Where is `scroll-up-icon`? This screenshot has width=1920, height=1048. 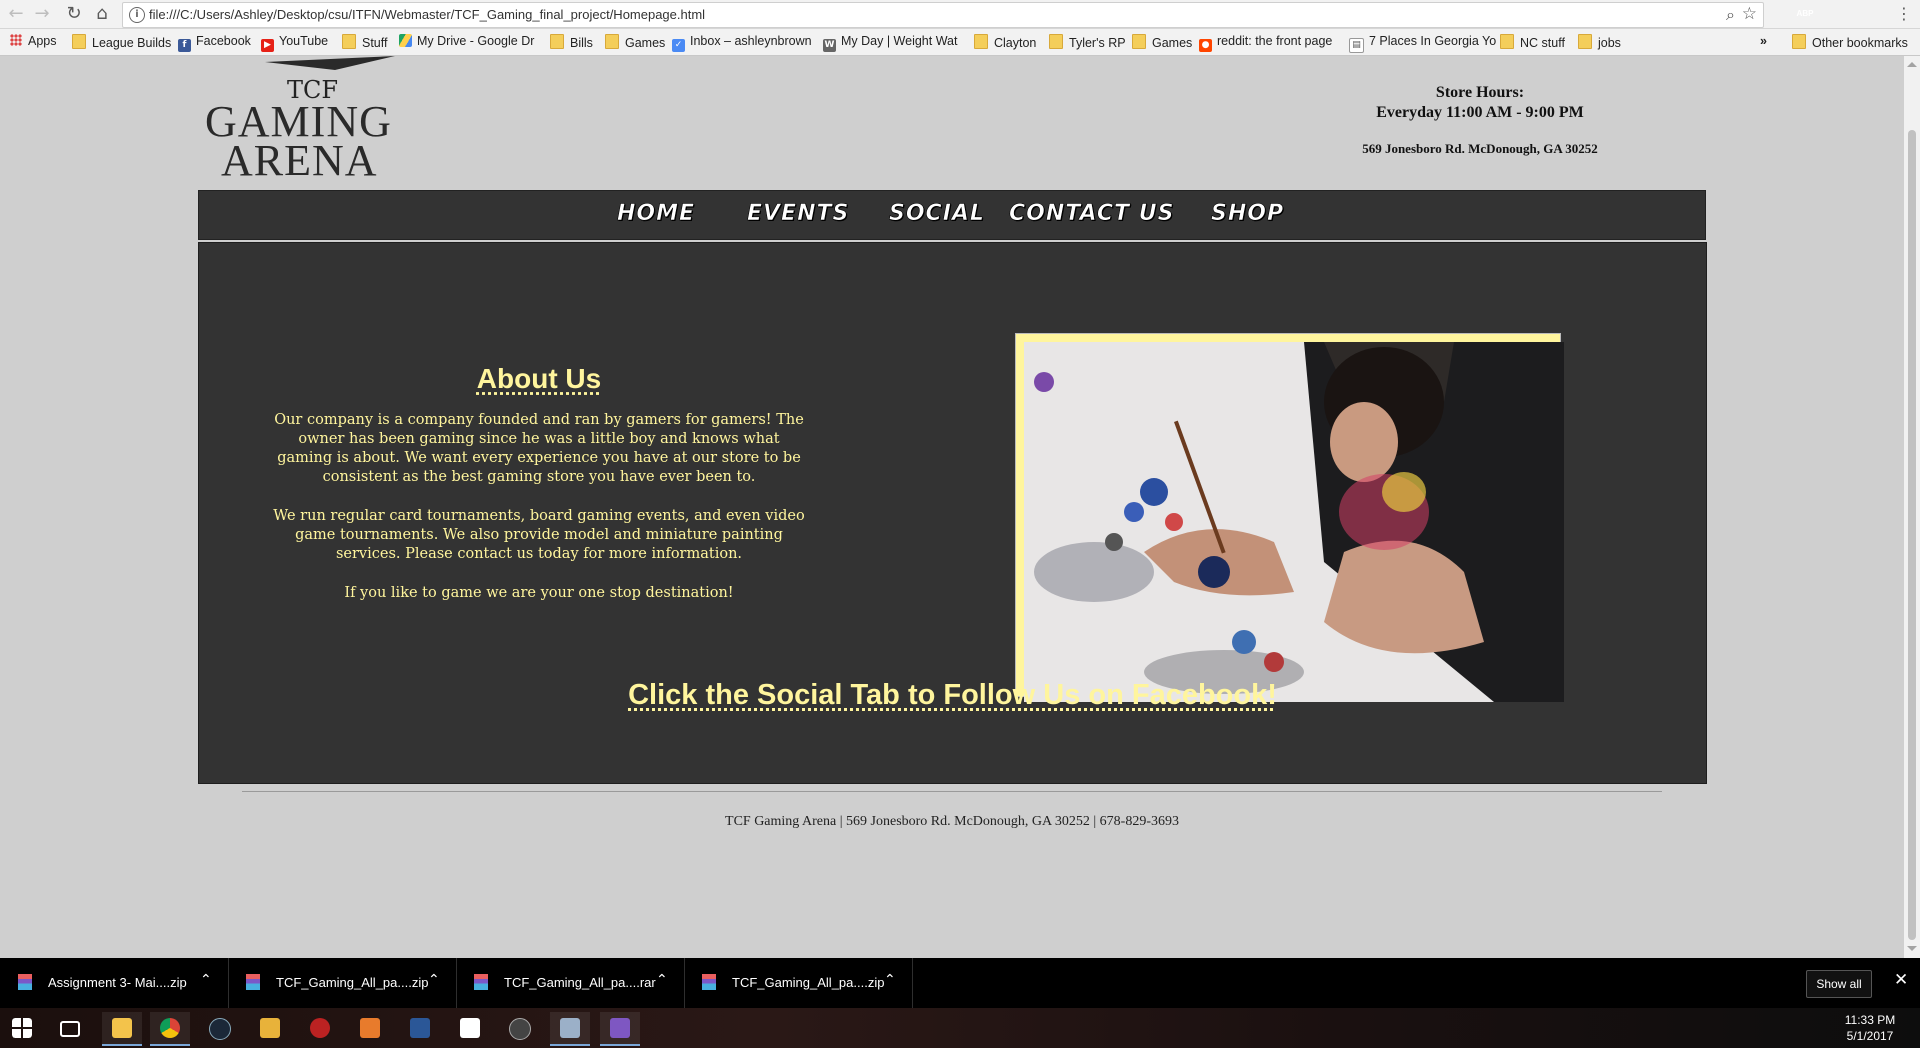
scroll-up-icon is located at coordinates (1912, 64).